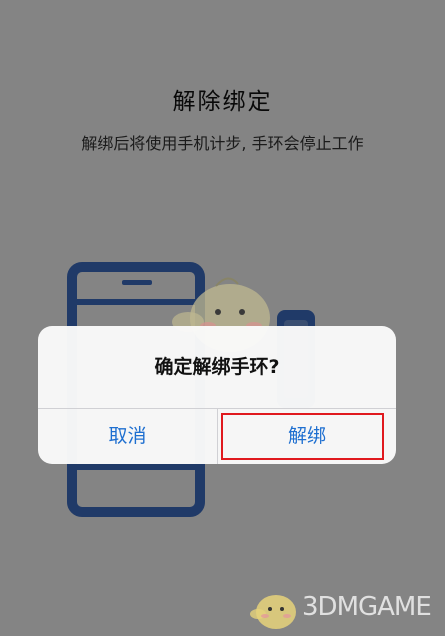 This screenshot has width=445, height=636. Describe the element at coordinates (302, 436) in the screenshot. I see `unbind-button-highlight` at that location.